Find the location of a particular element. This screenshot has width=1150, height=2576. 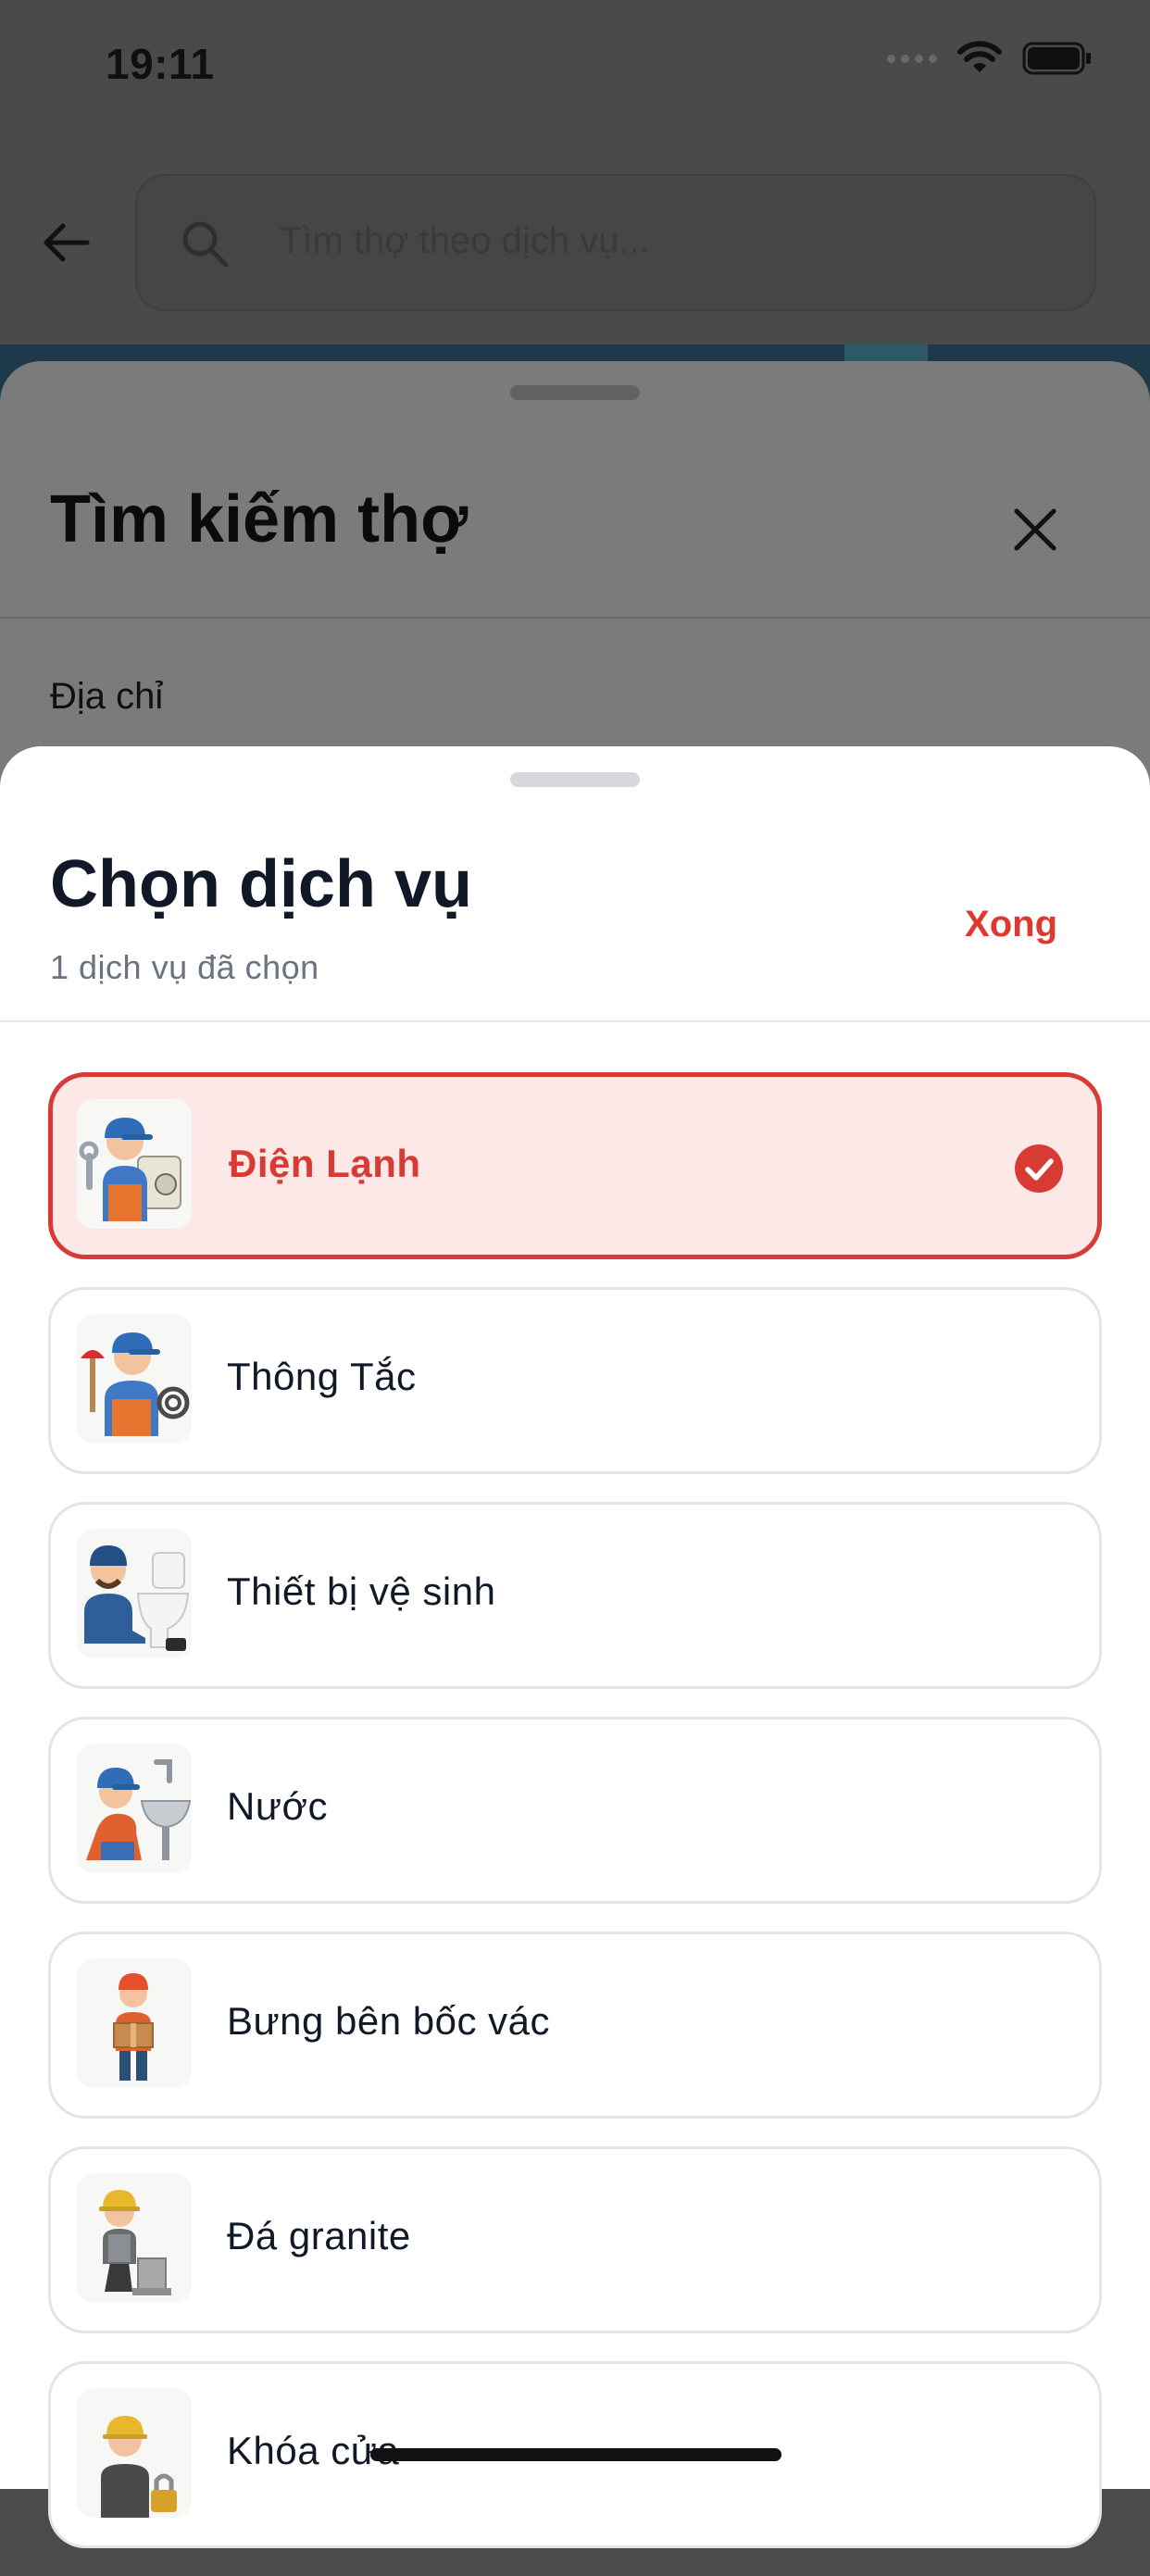

service-label: Bưng bên bốc vác is located at coordinates (389, 2021).